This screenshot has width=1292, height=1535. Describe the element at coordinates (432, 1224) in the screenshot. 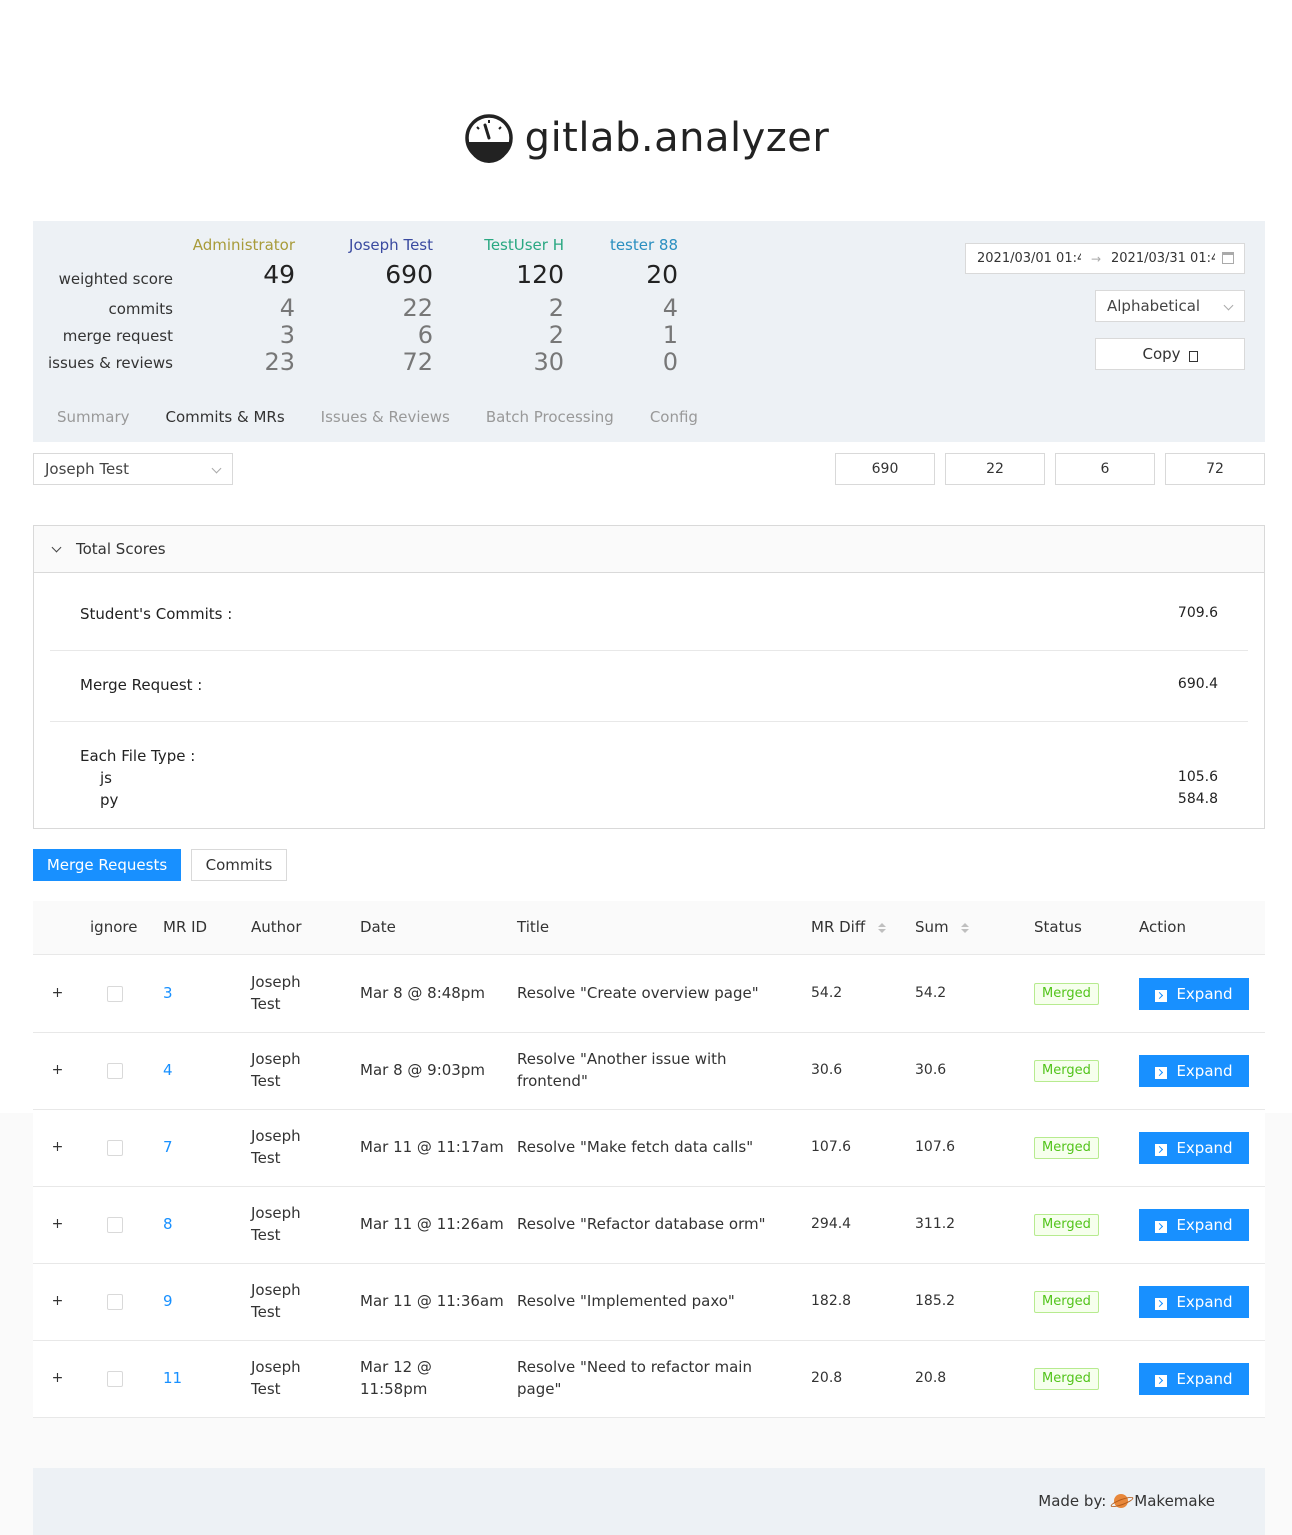

I see `date-line1: Mar 11 @ 11:26am` at that location.